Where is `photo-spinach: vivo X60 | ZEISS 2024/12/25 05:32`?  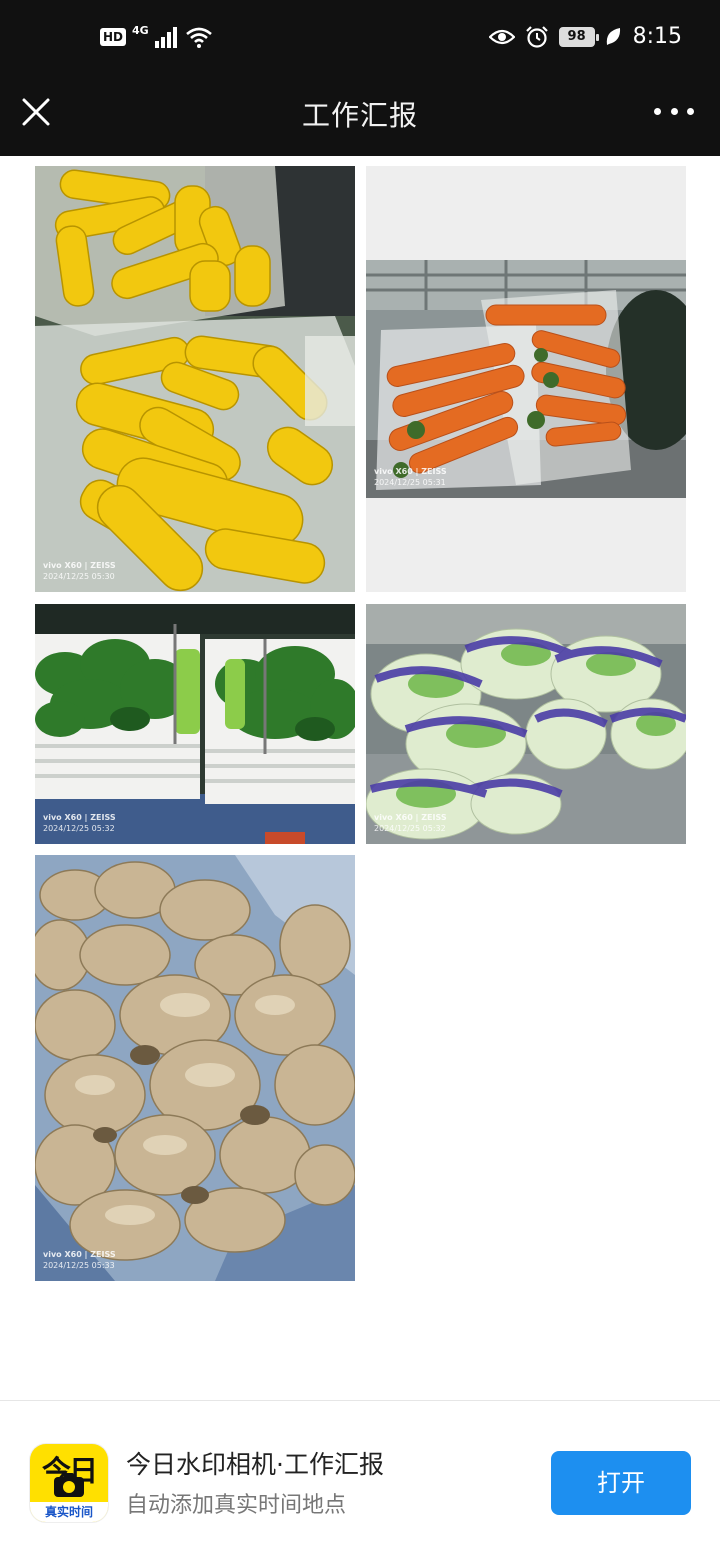 photo-spinach: vivo X60 | ZEISS 2024/12/25 05:32 is located at coordinates (195, 724).